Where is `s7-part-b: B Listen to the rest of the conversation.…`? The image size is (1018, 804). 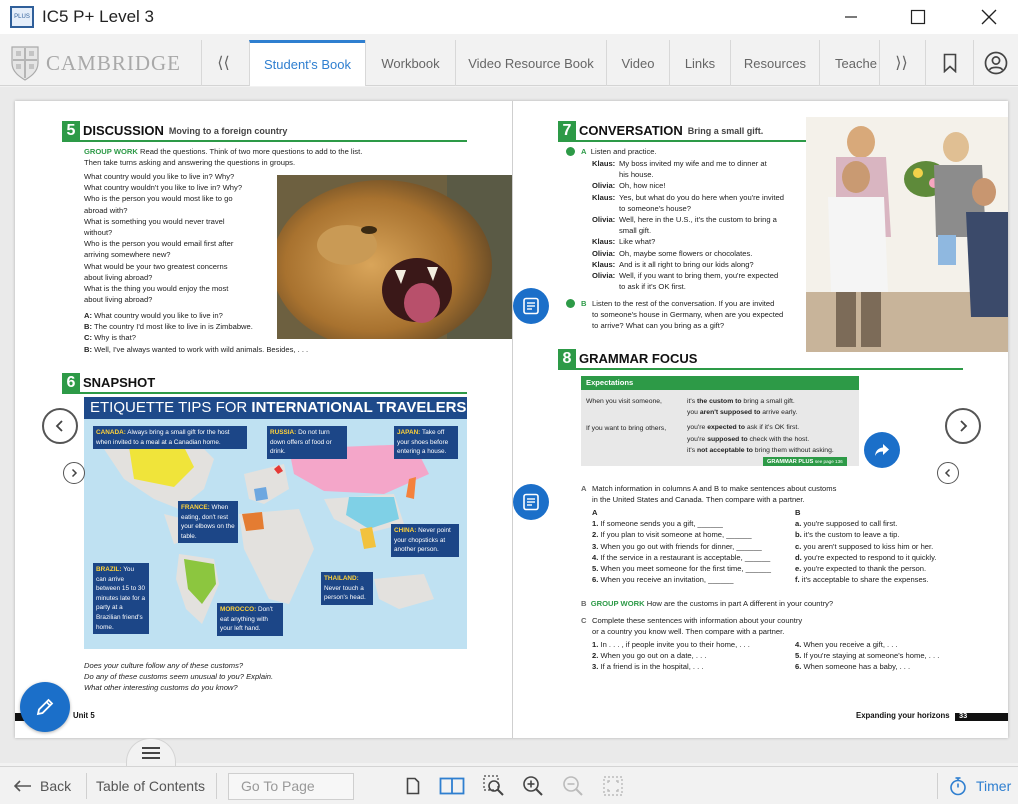 s7-part-b: B Listen to the rest of the conversation.… is located at coordinates (674, 315).